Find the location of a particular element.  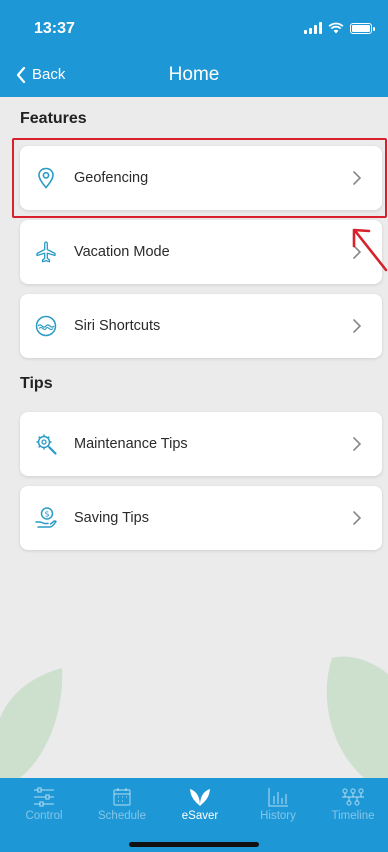

gear-search-icon is located at coordinates (46, 444).